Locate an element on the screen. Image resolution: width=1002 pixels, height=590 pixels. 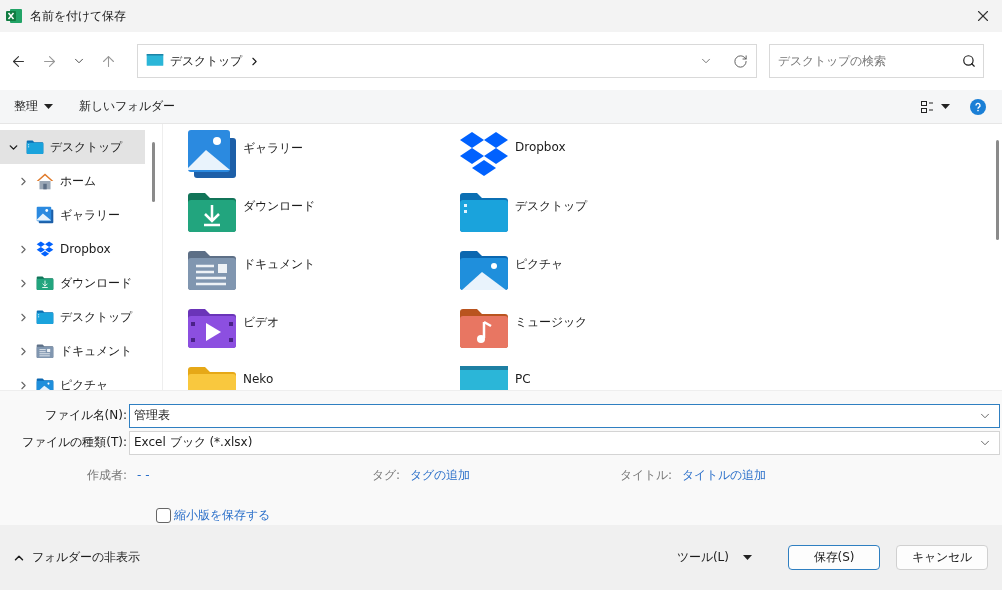
new-folder-button: 新しいフォルダー is located at coordinates (127, 106).